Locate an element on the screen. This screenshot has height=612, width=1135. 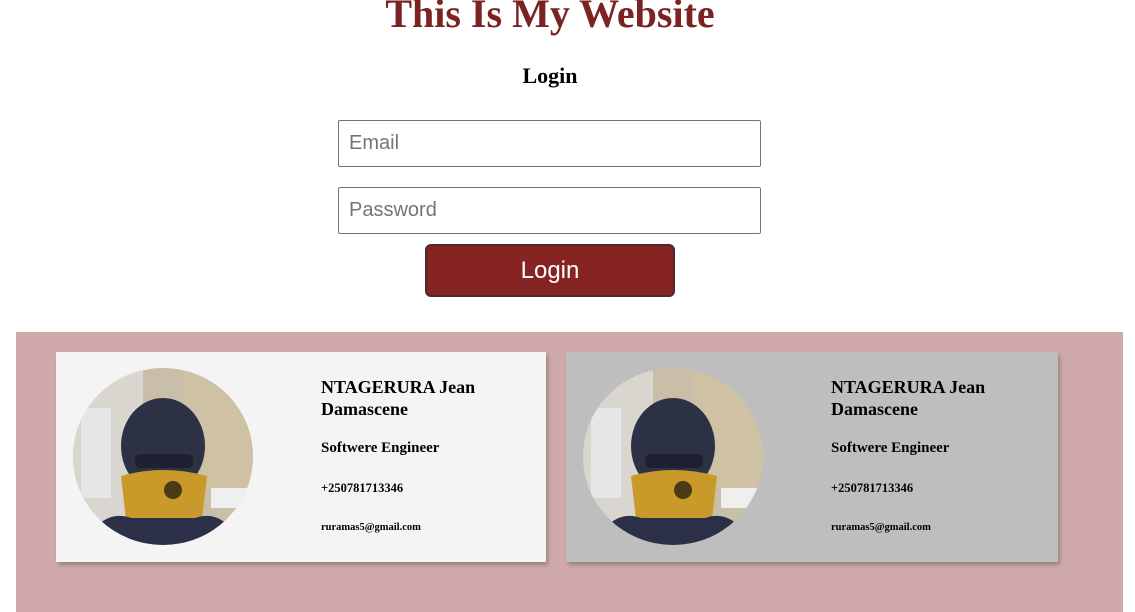
login-heading: Login is located at coordinates (550, 75).